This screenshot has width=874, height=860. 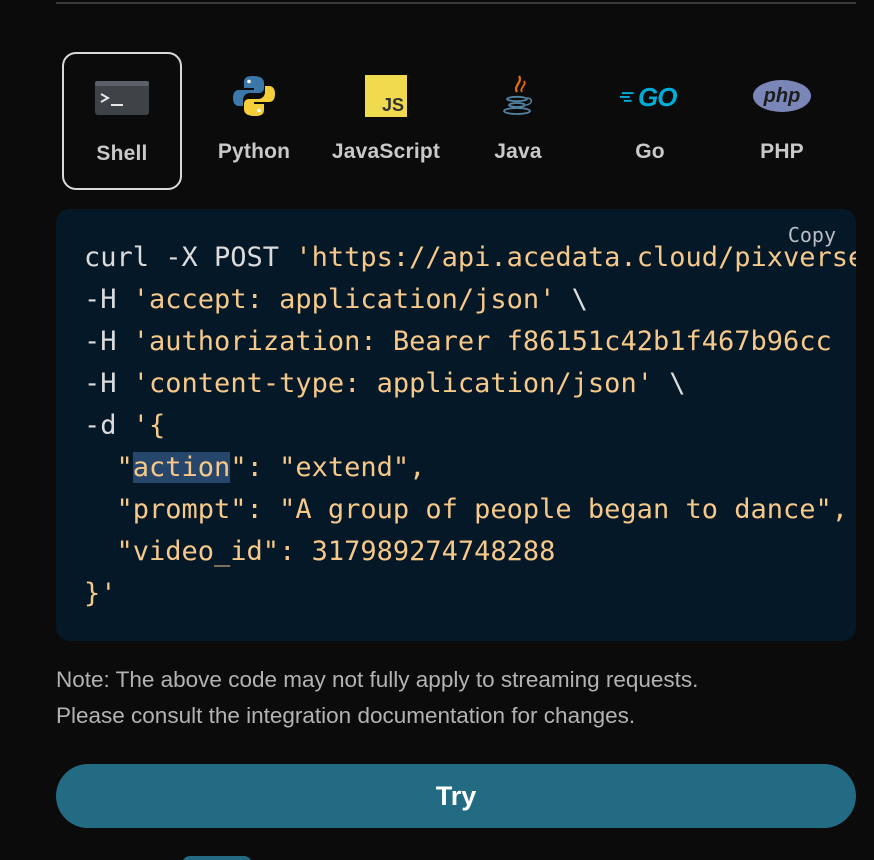 What do you see at coordinates (217, 858) in the screenshot?
I see `partial-button` at bounding box center [217, 858].